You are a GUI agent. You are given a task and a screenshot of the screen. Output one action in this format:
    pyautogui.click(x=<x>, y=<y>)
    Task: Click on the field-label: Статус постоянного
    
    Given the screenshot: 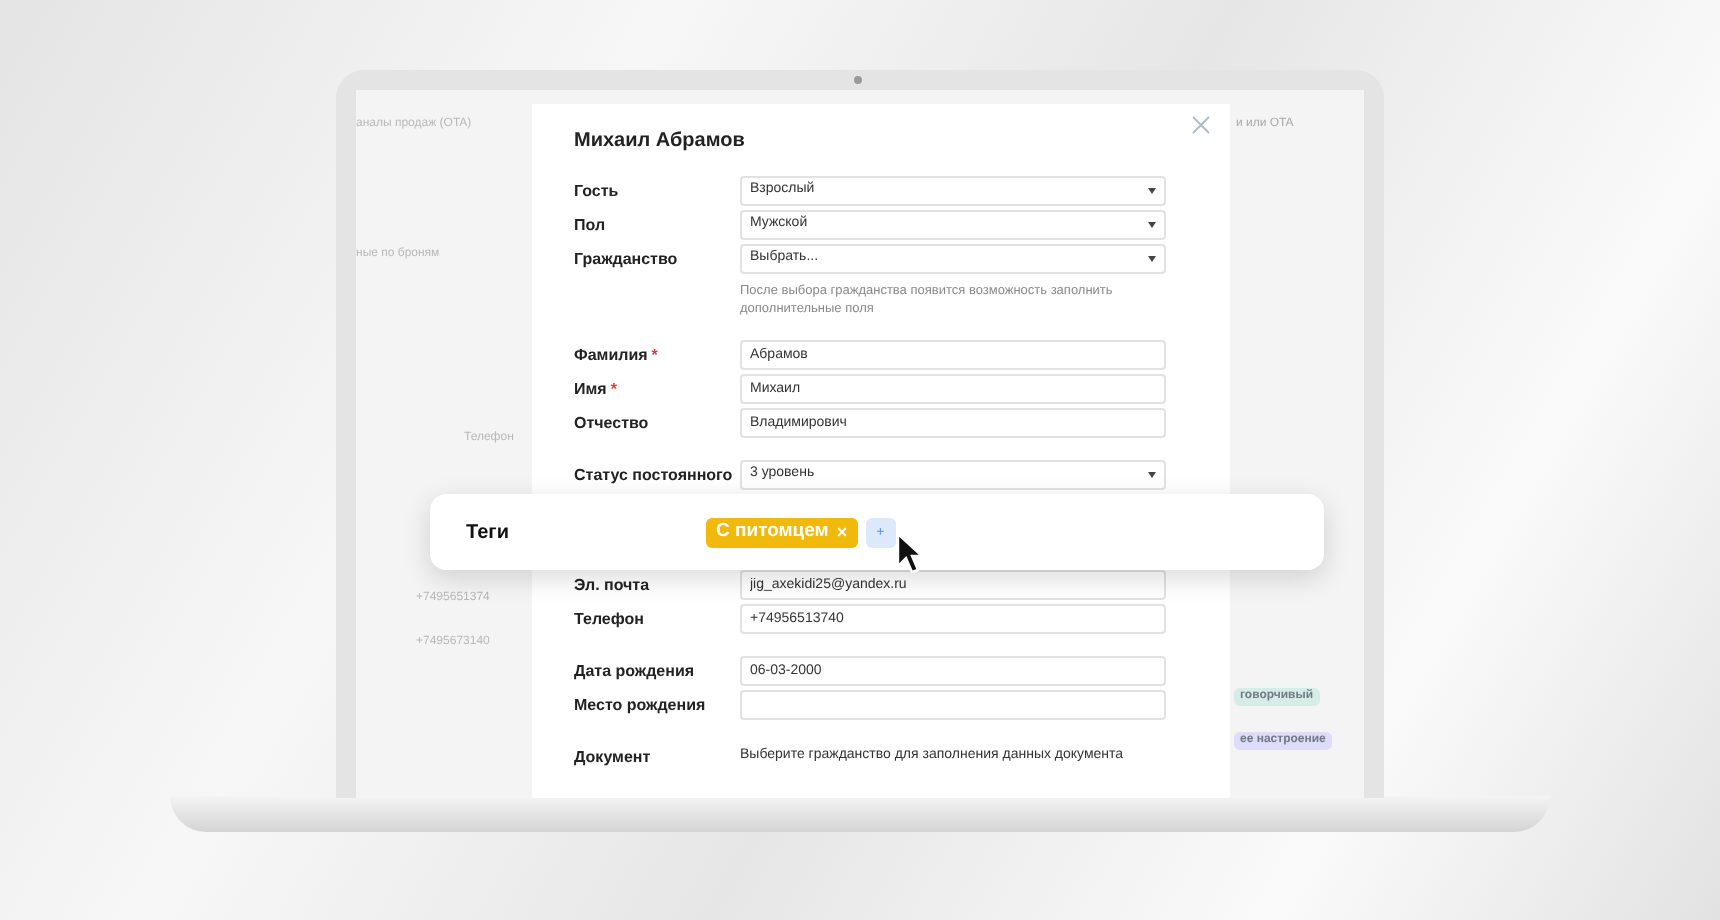 What is the action you would take?
    pyautogui.click(x=654, y=475)
    